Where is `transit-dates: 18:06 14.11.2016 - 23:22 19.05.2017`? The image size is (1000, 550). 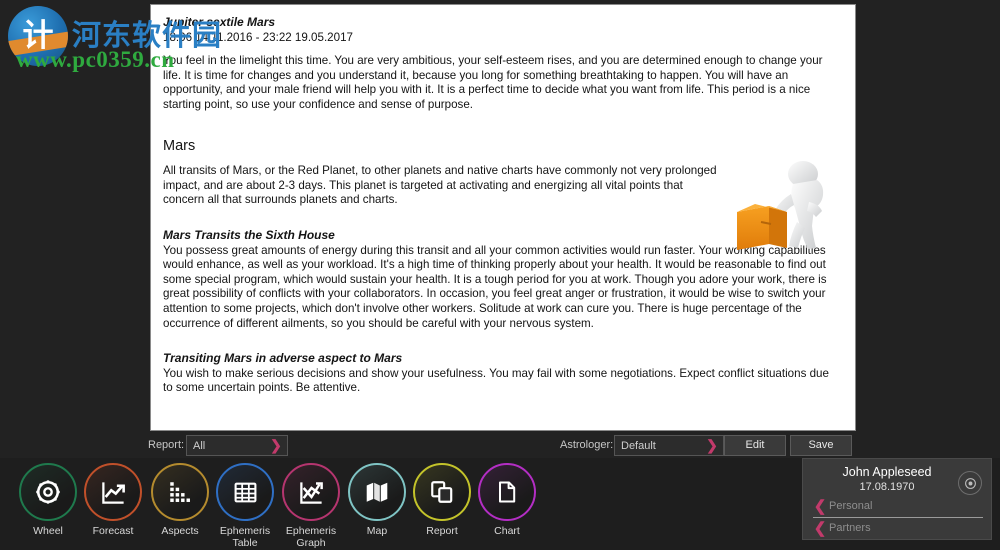
transit-dates: 18:06 14.11.2016 - 23:22 19.05.2017 is located at coordinates (258, 37).